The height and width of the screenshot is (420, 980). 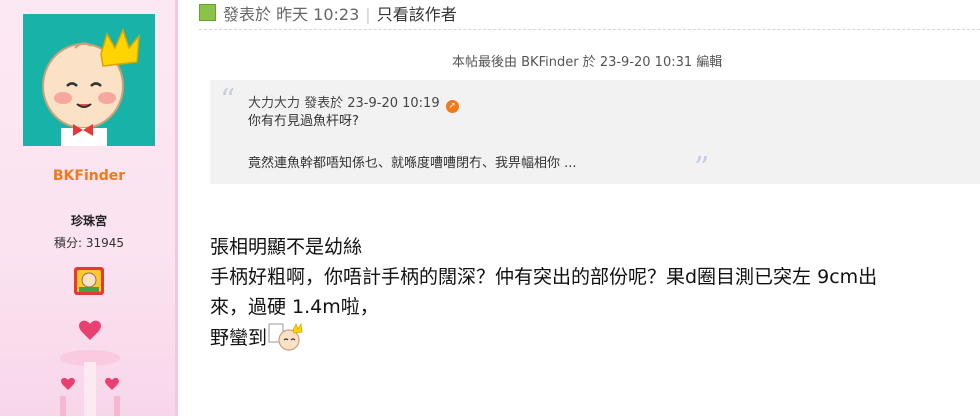 What do you see at coordinates (294, 307) in the screenshot?
I see `content-line: 來，過硬 1.4m啦，` at bounding box center [294, 307].